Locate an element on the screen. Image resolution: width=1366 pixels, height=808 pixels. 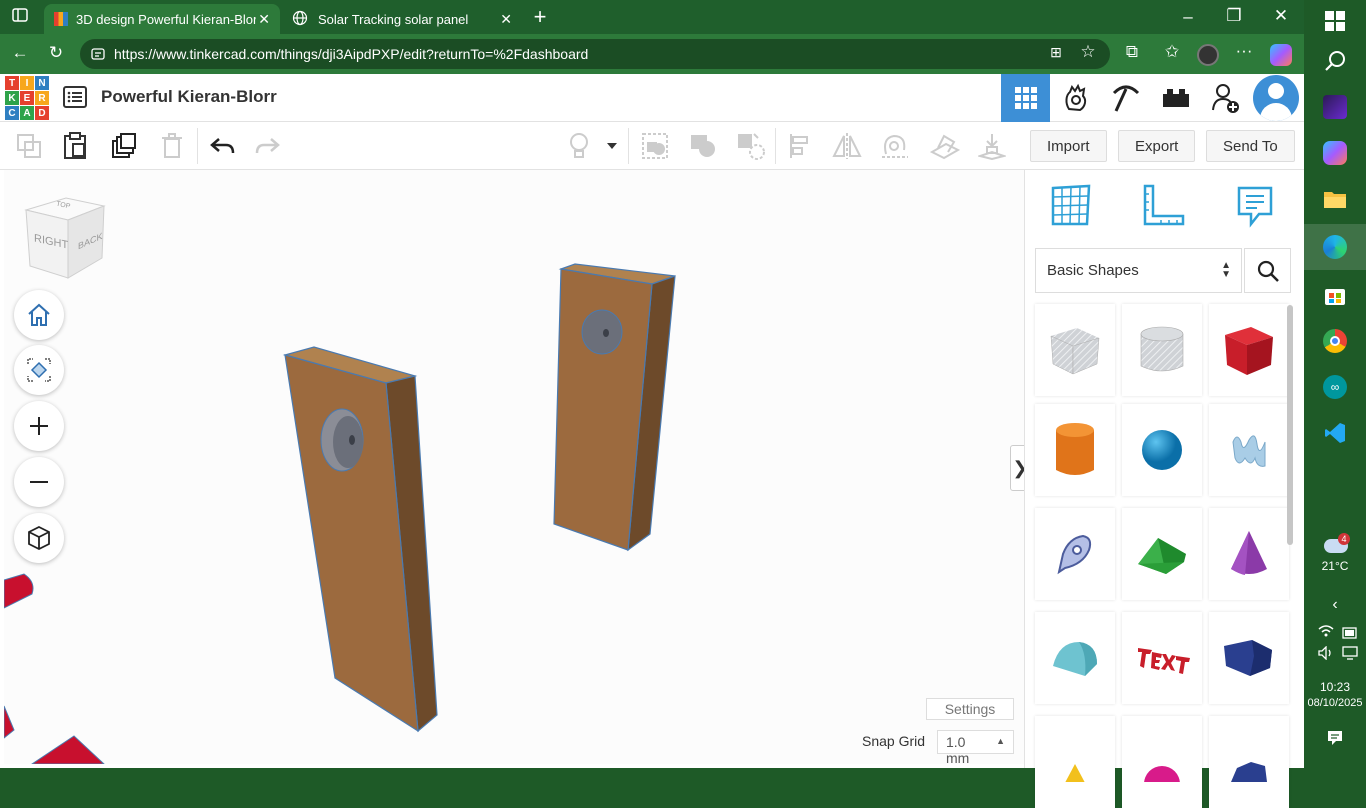
profile-avatar is located at coordinates (1208, 55).